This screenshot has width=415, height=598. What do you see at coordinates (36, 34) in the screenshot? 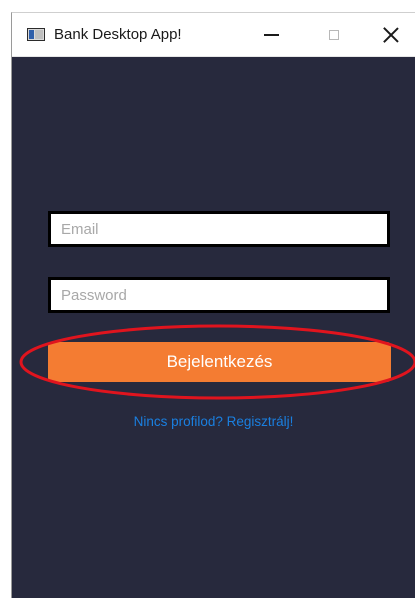
I see `app-window-icon` at bounding box center [36, 34].